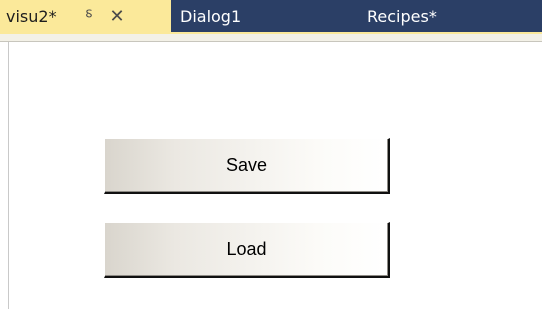  I want to click on pin-icon: ⸹, so click(89, 16).